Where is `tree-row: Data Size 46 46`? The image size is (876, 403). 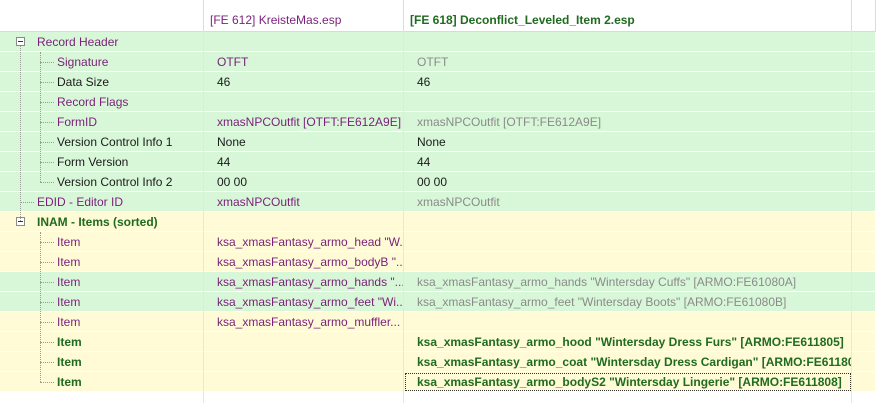 tree-row: Data Size 46 46 is located at coordinates (438, 82).